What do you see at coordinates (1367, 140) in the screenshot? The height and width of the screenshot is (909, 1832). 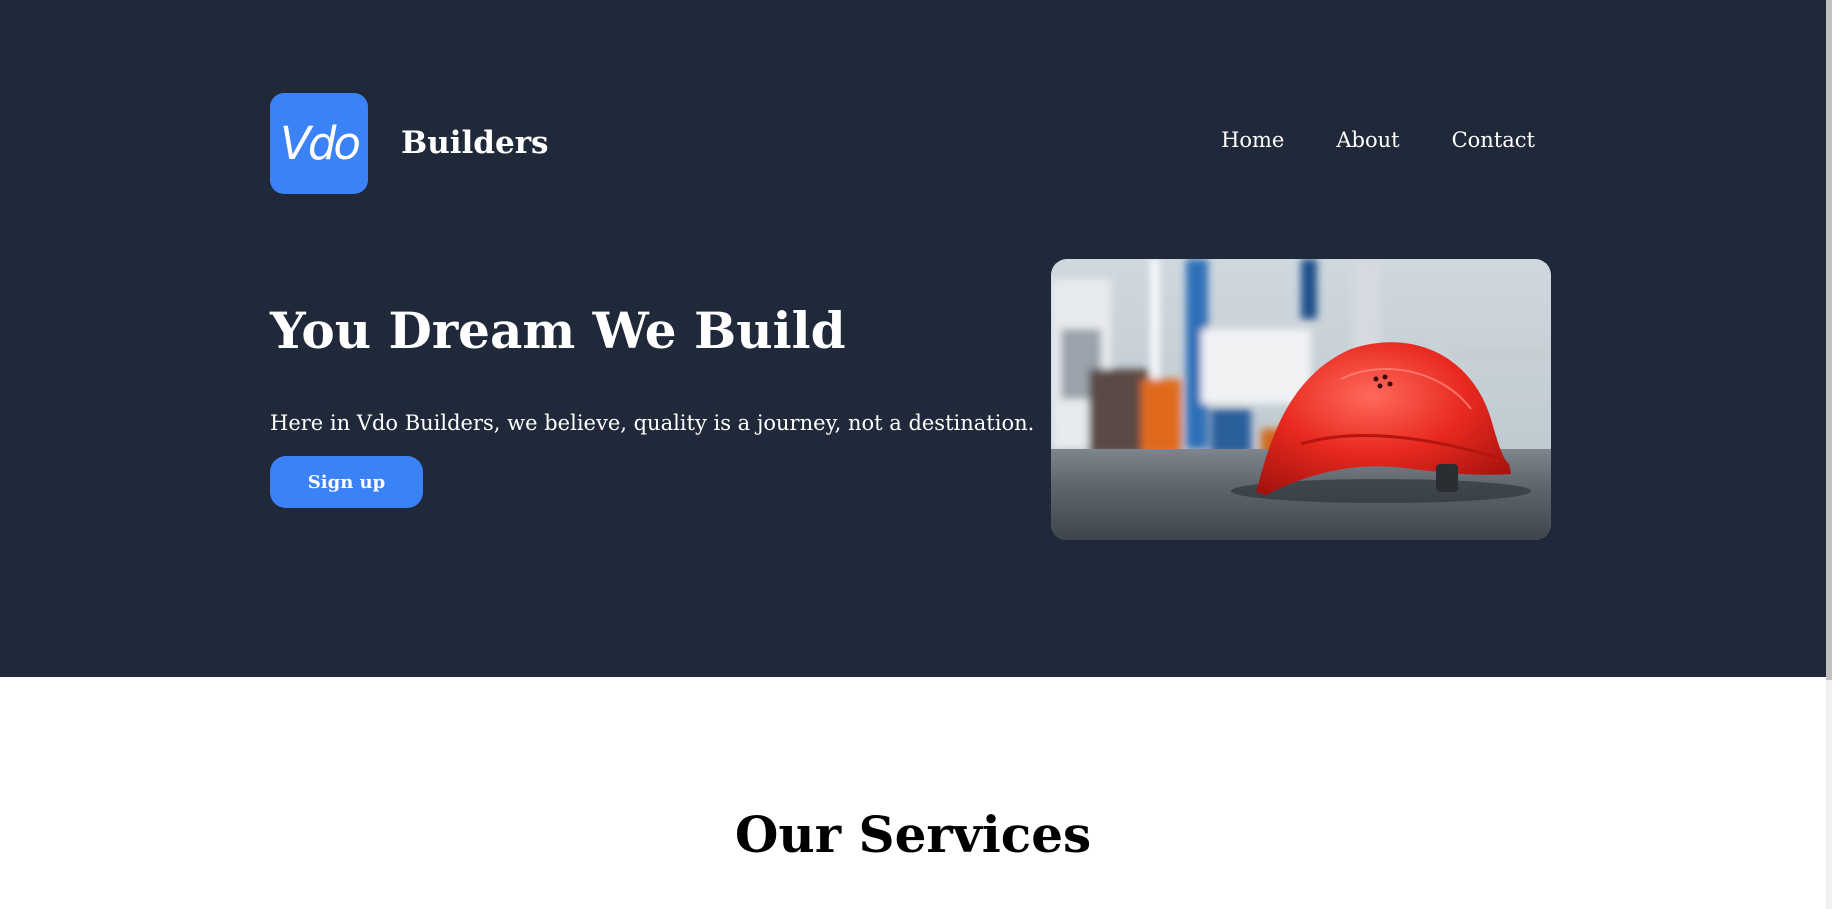 I see `nav-link-about: About` at bounding box center [1367, 140].